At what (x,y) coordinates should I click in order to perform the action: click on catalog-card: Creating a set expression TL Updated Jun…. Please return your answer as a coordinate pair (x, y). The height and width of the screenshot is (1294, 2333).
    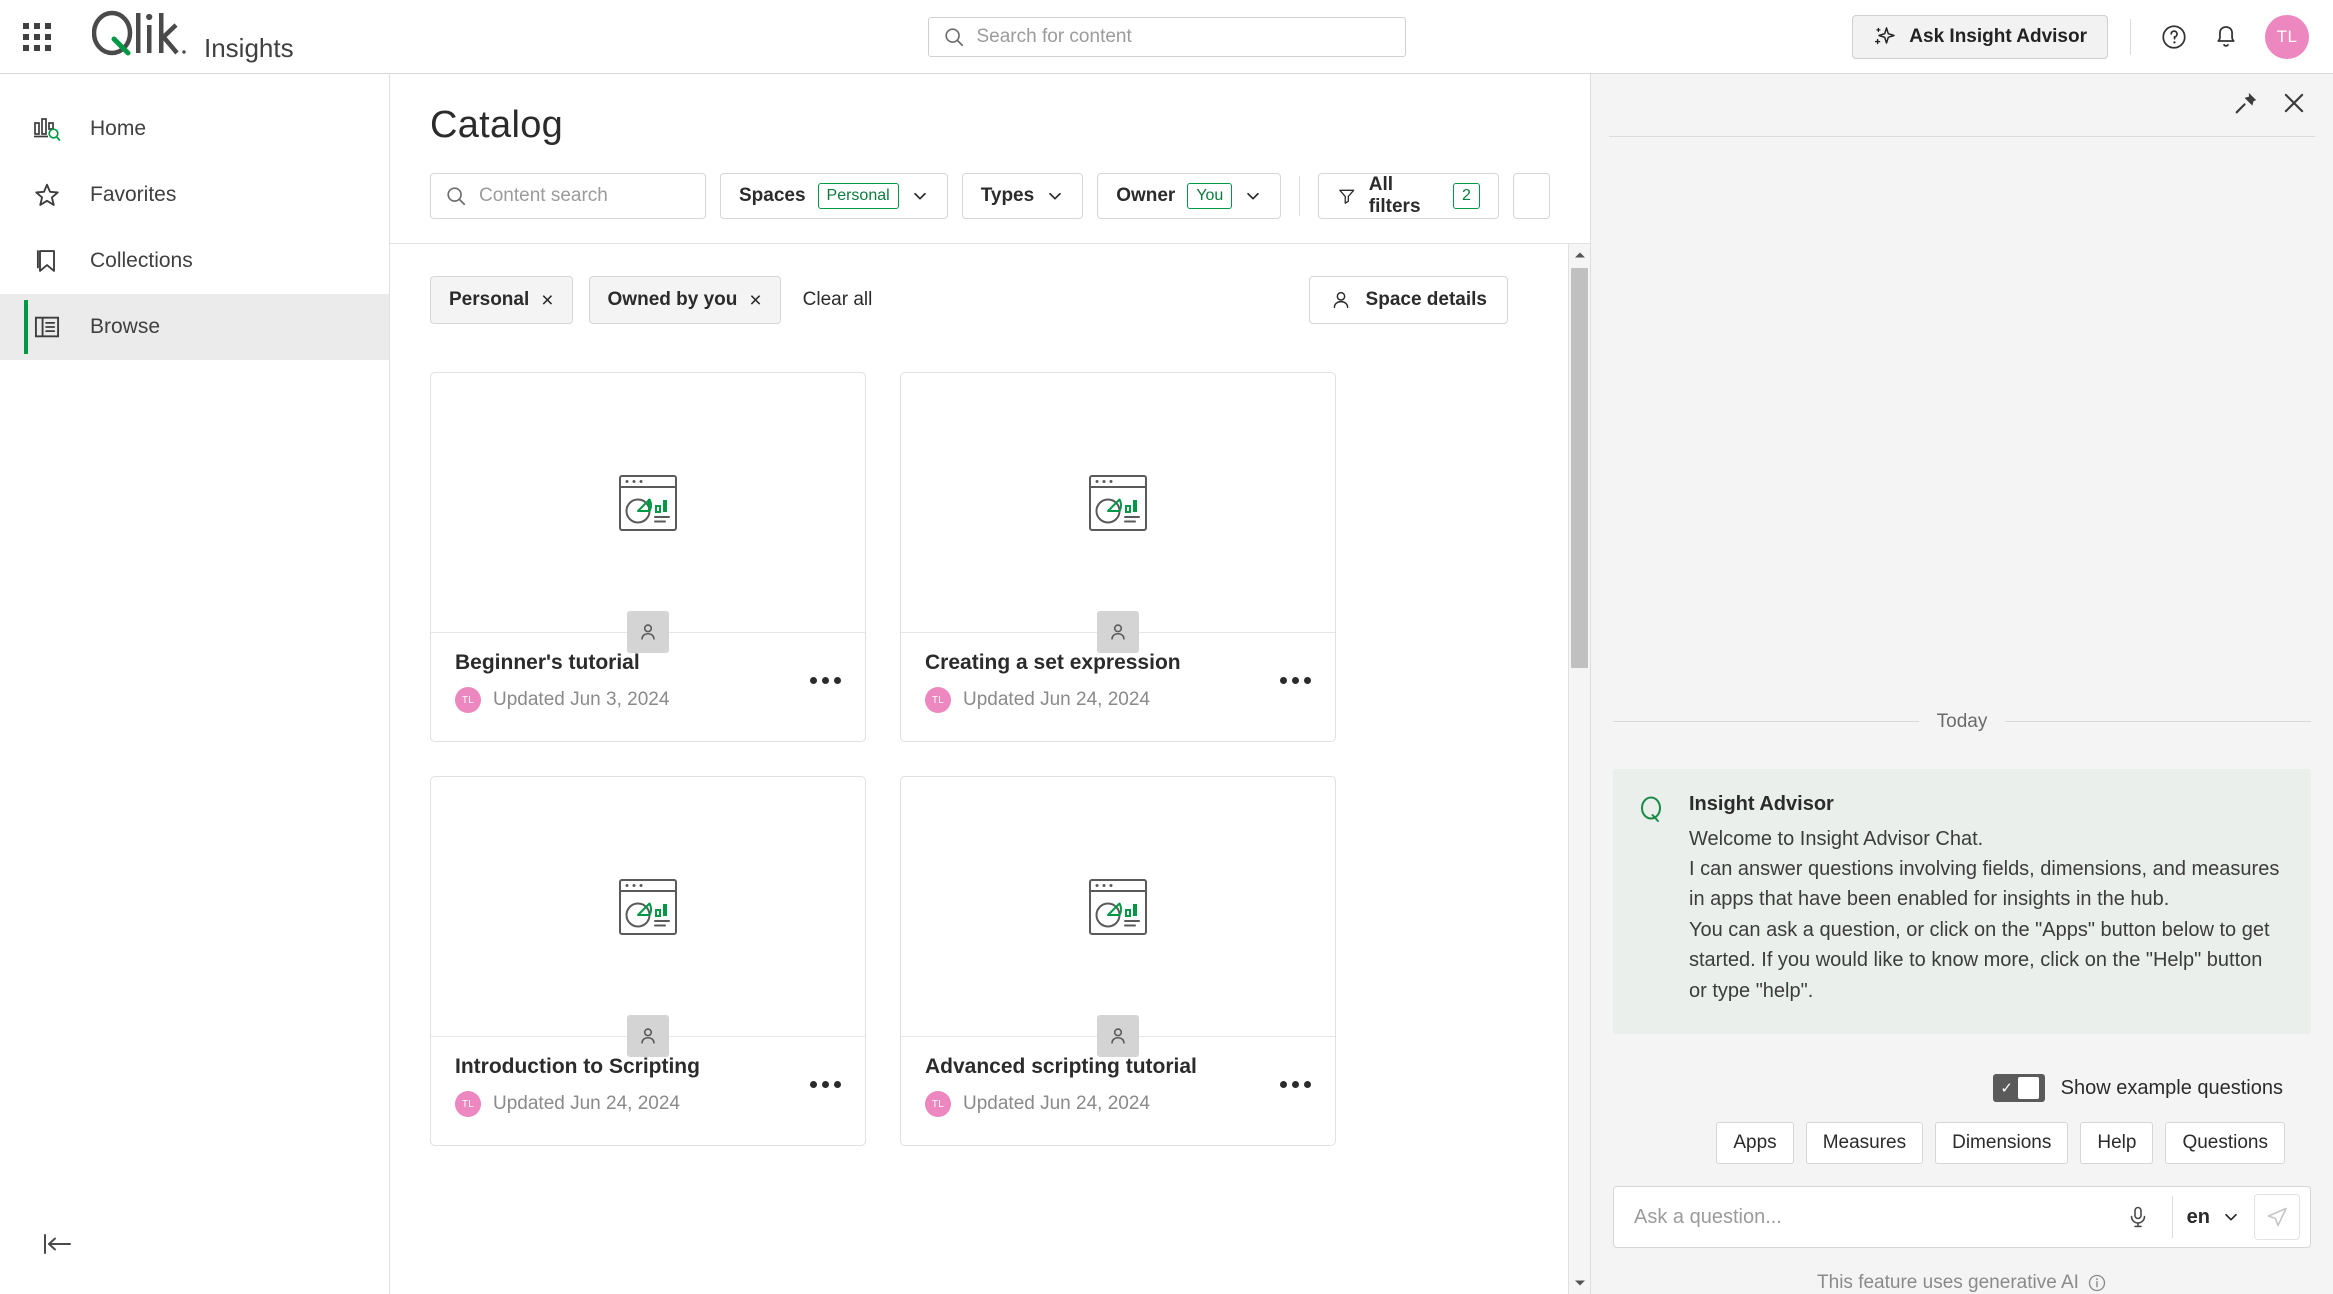
    Looking at the image, I should click on (1118, 557).